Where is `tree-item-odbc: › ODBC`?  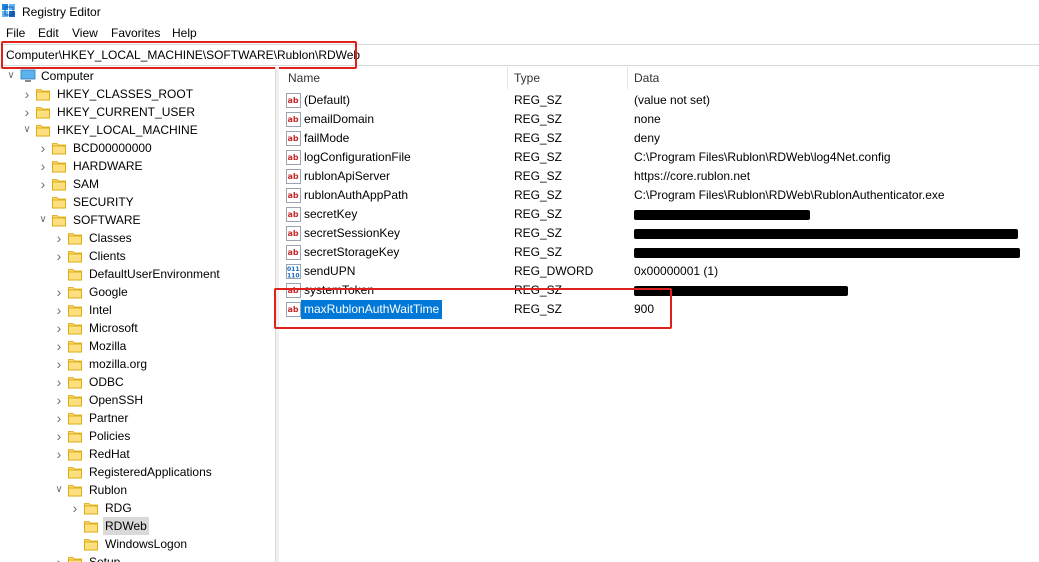 tree-item-odbc: › ODBC is located at coordinates (137, 382).